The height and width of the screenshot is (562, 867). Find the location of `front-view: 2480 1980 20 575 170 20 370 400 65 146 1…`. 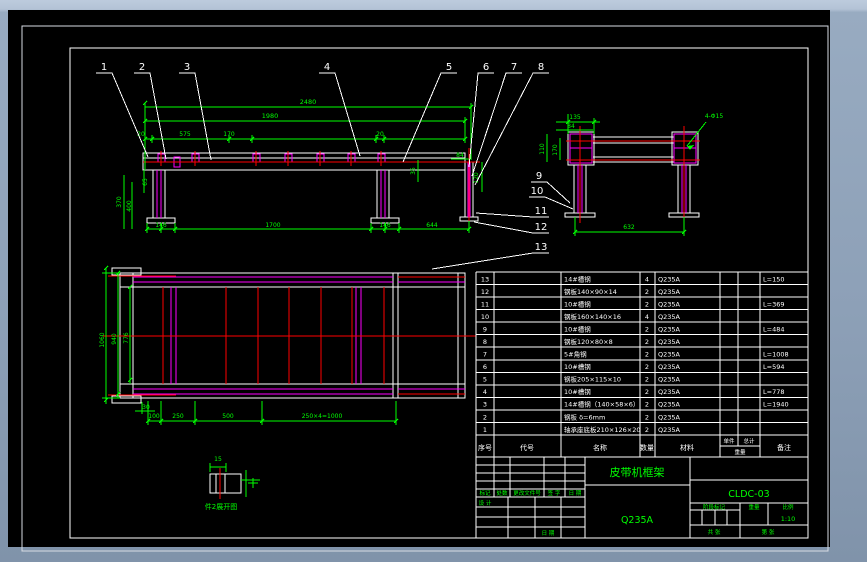

front-view: 2480 1980 20 575 170 20 370 400 65 146 1… is located at coordinates (299, 165).